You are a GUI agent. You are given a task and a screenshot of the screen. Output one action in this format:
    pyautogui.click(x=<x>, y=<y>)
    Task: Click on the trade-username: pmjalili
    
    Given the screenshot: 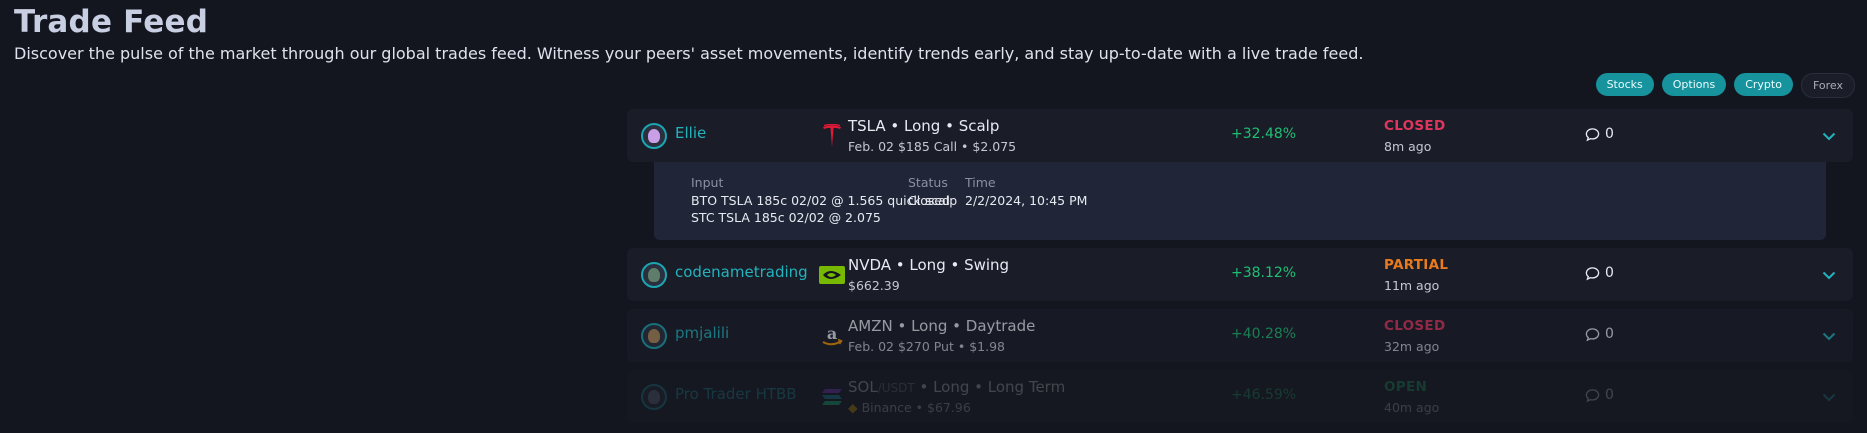 What is the action you would take?
    pyautogui.click(x=702, y=333)
    